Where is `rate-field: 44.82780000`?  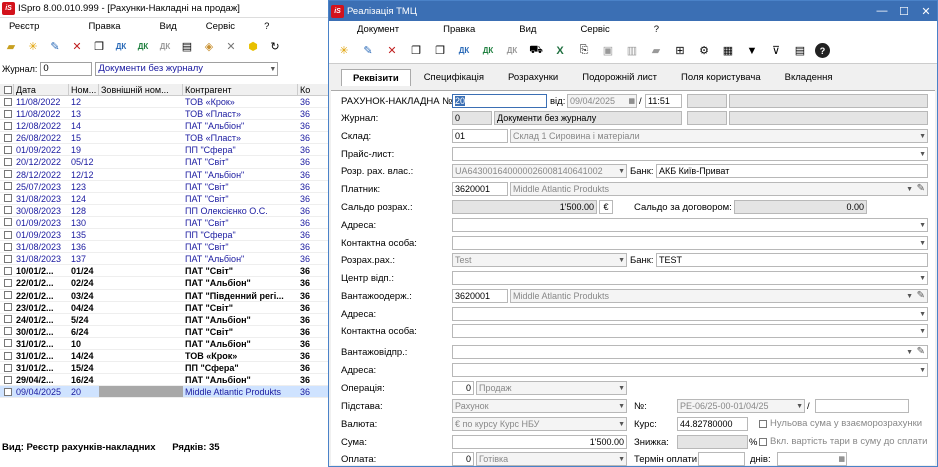 rate-field: 44.82780000 is located at coordinates (712, 424).